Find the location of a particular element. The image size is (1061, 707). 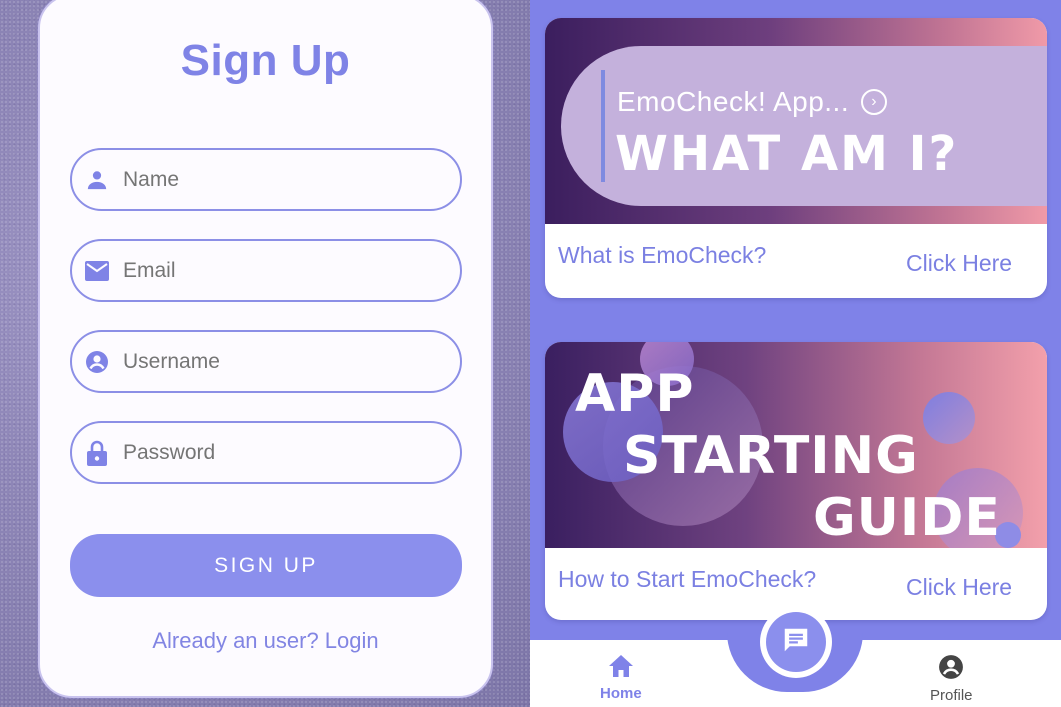

card-banner: APP STARTING GUIDE is located at coordinates (796, 445).